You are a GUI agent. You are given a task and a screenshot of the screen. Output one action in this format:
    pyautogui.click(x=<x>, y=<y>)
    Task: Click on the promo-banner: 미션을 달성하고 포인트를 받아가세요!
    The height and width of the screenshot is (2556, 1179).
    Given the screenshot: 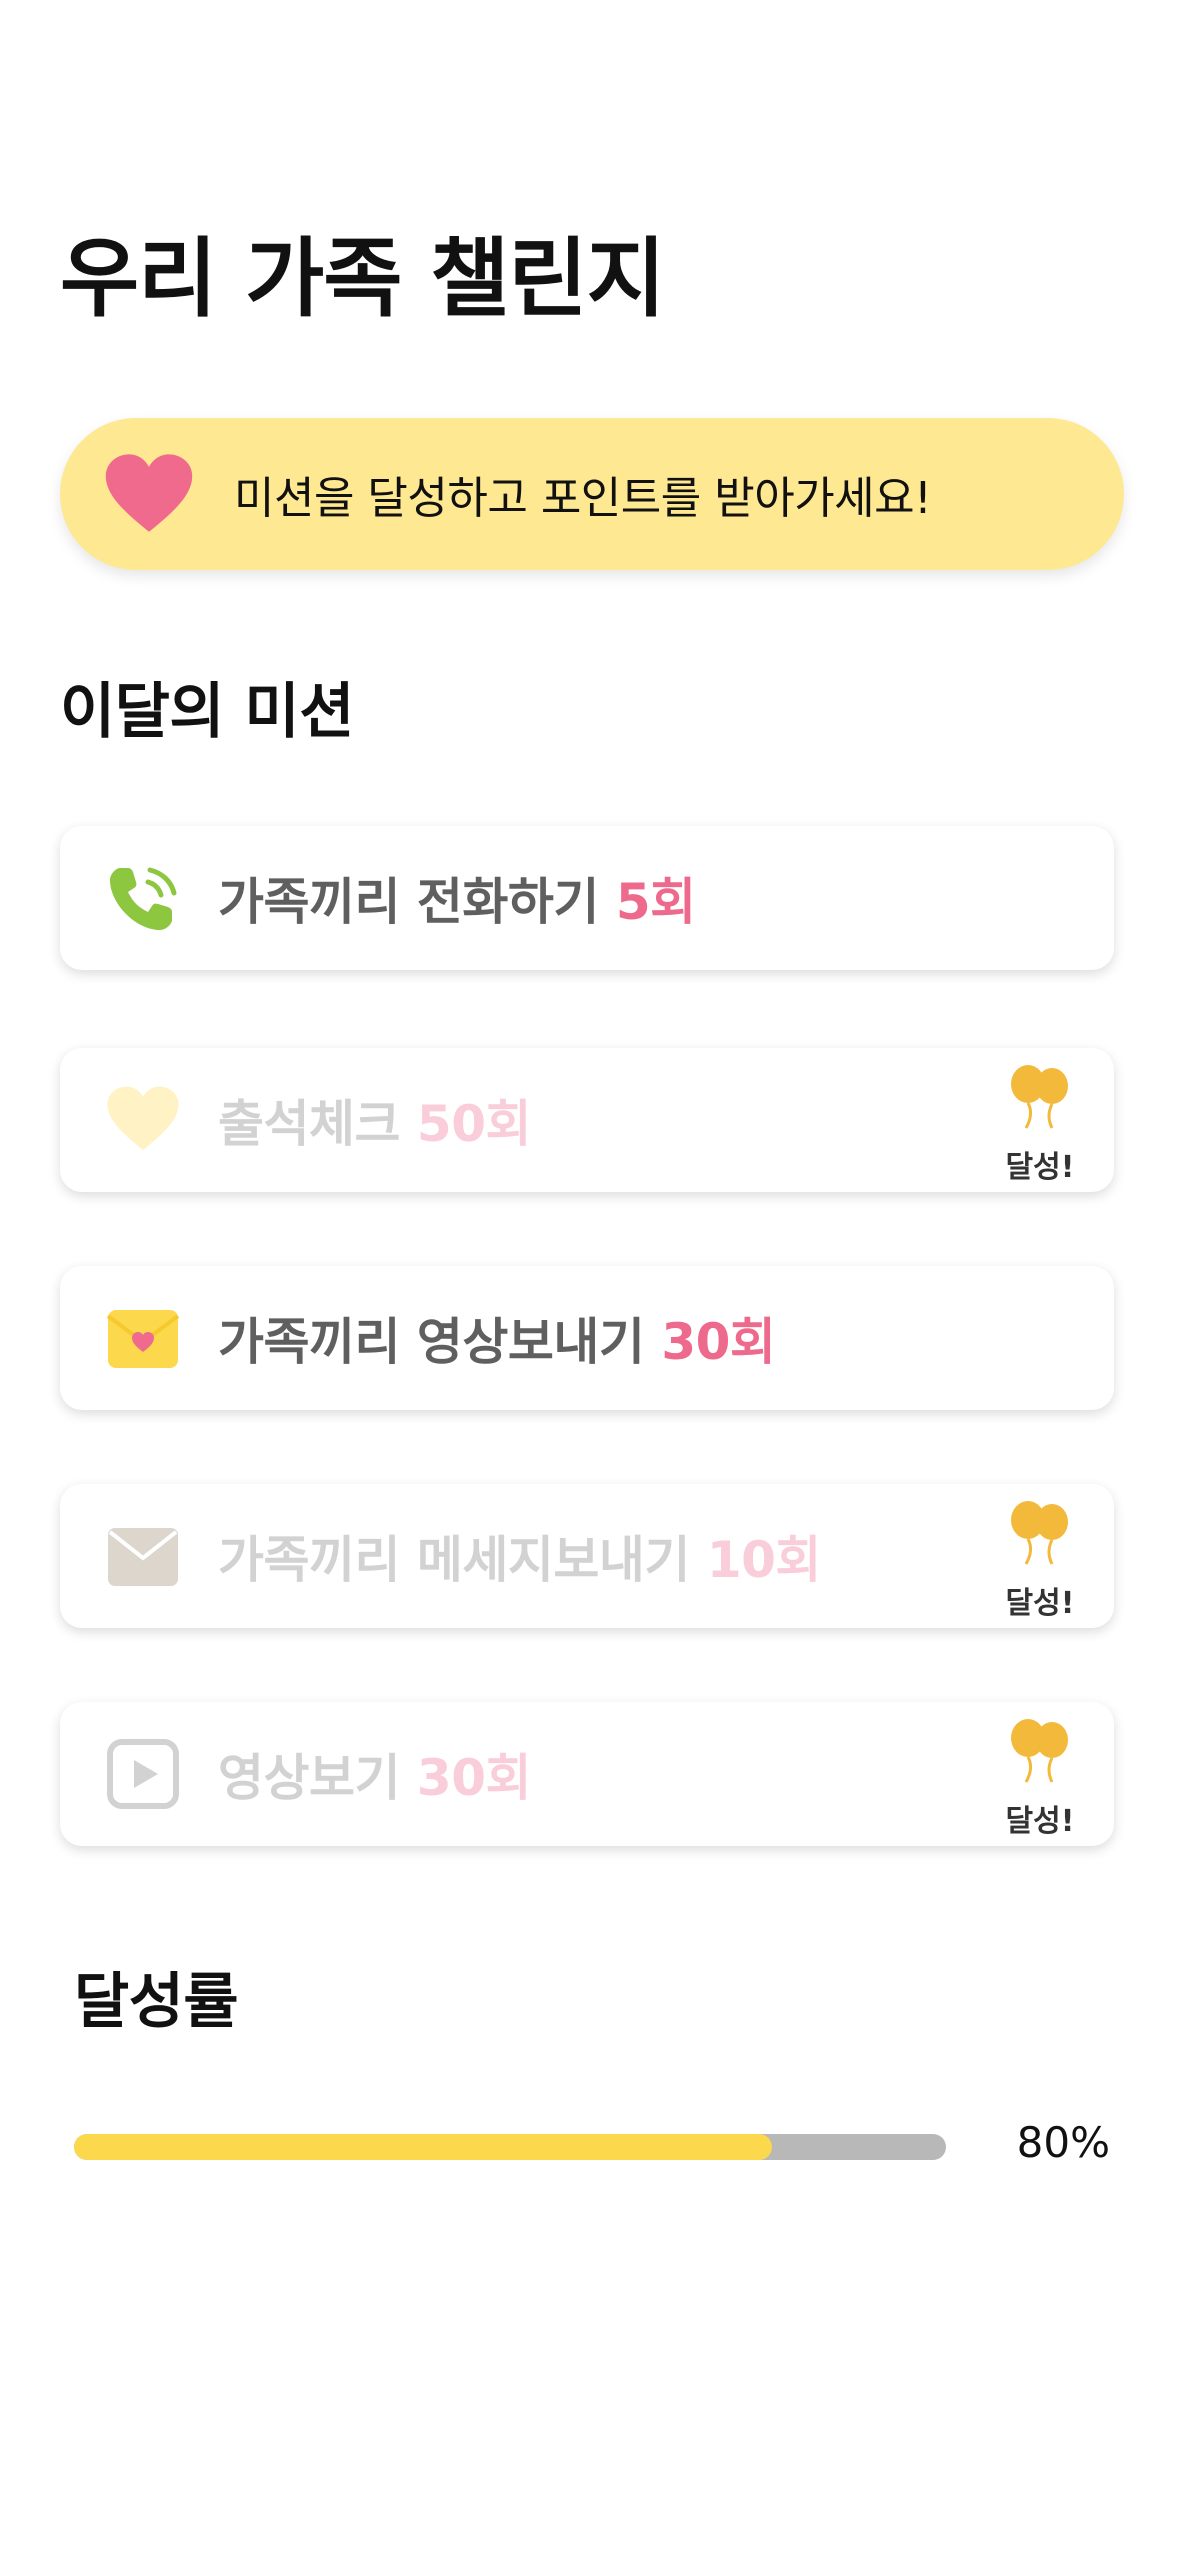 What is the action you would take?
    pyautogui.click(x=592, y=494)
    